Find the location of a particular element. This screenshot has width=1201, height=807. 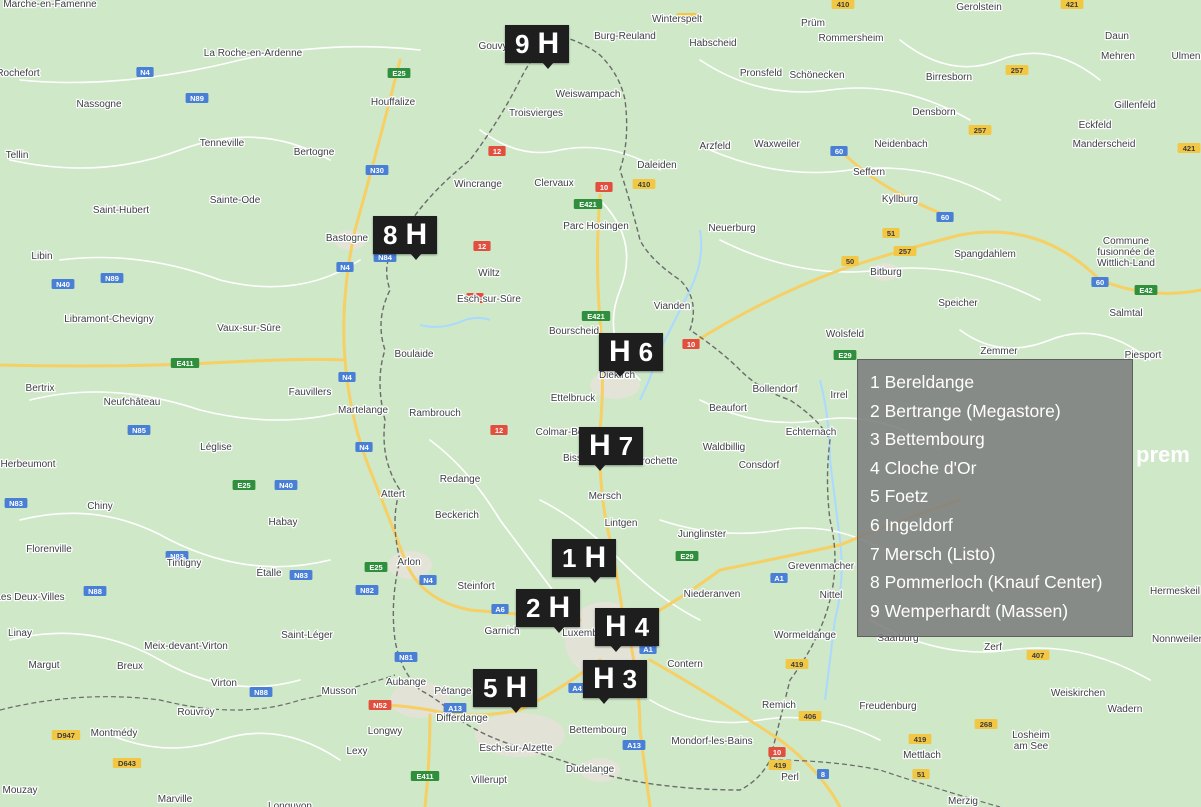

road-shield-label: 10 is located at coordinates (691, 344).